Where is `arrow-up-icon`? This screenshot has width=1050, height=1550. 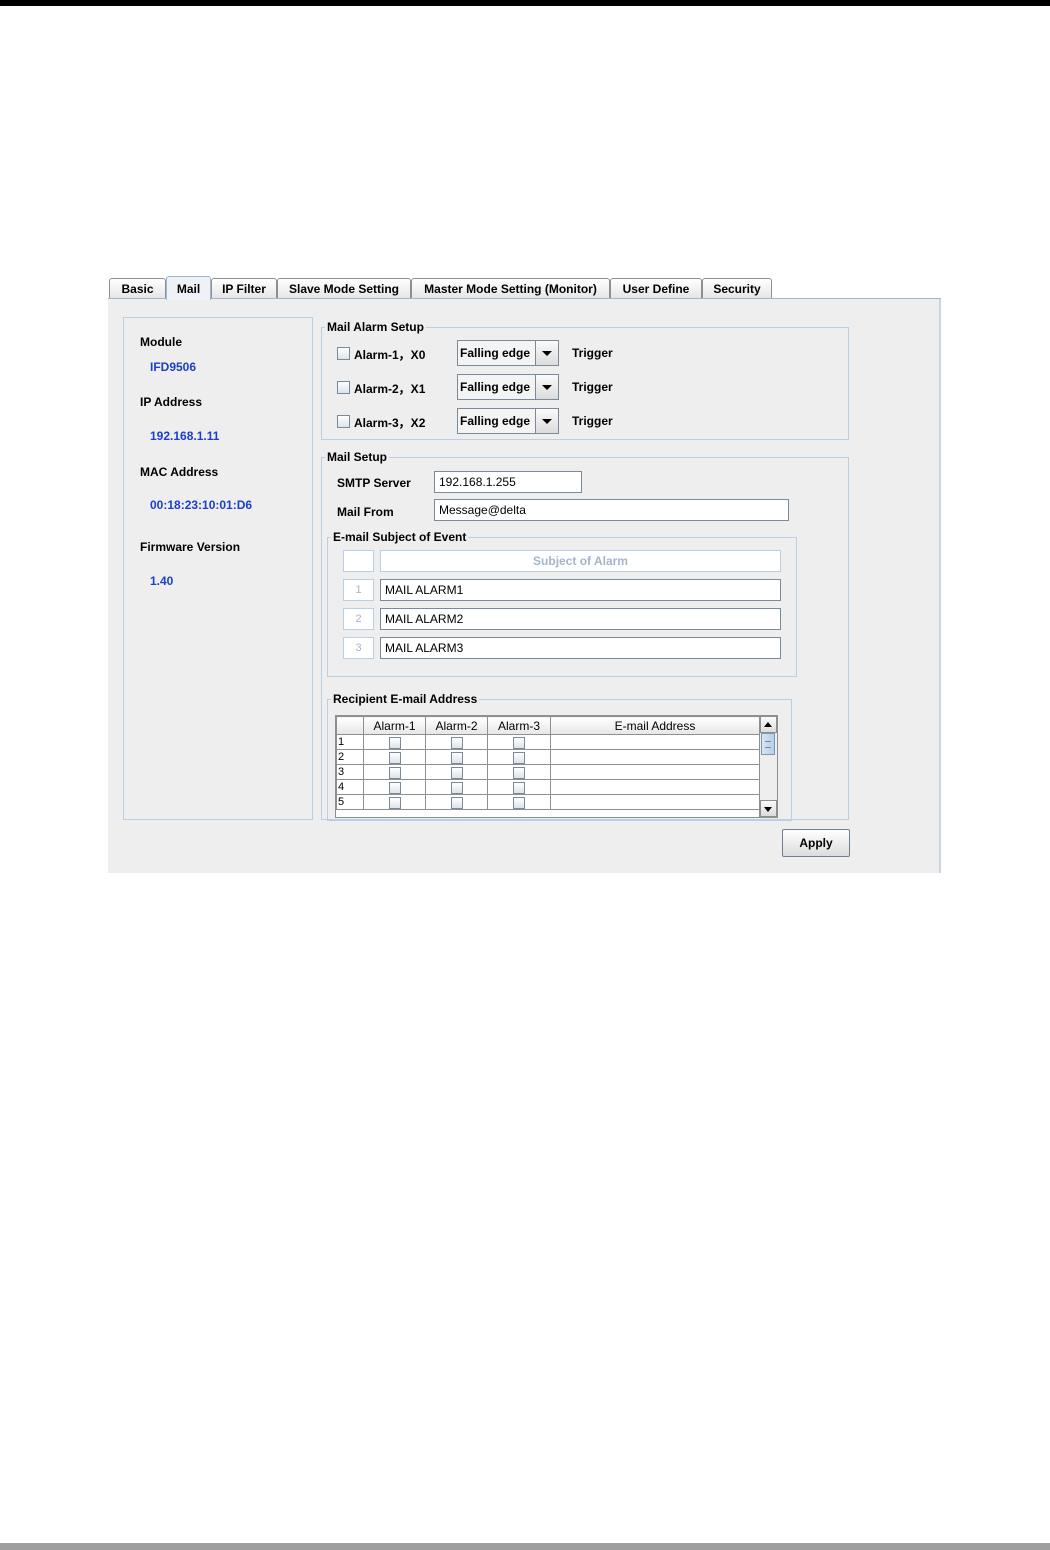
arrow-up-icon is located at coordinates (768, 724).